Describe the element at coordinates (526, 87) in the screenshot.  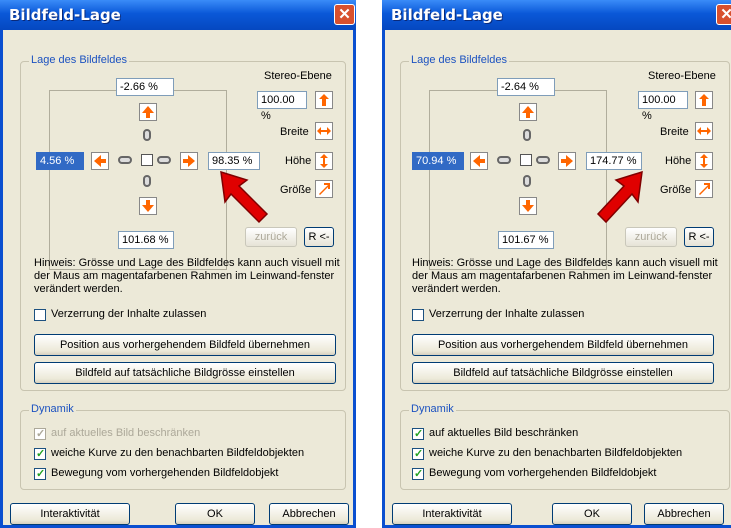
I see `top-value-field: -2.64 %` at that location.